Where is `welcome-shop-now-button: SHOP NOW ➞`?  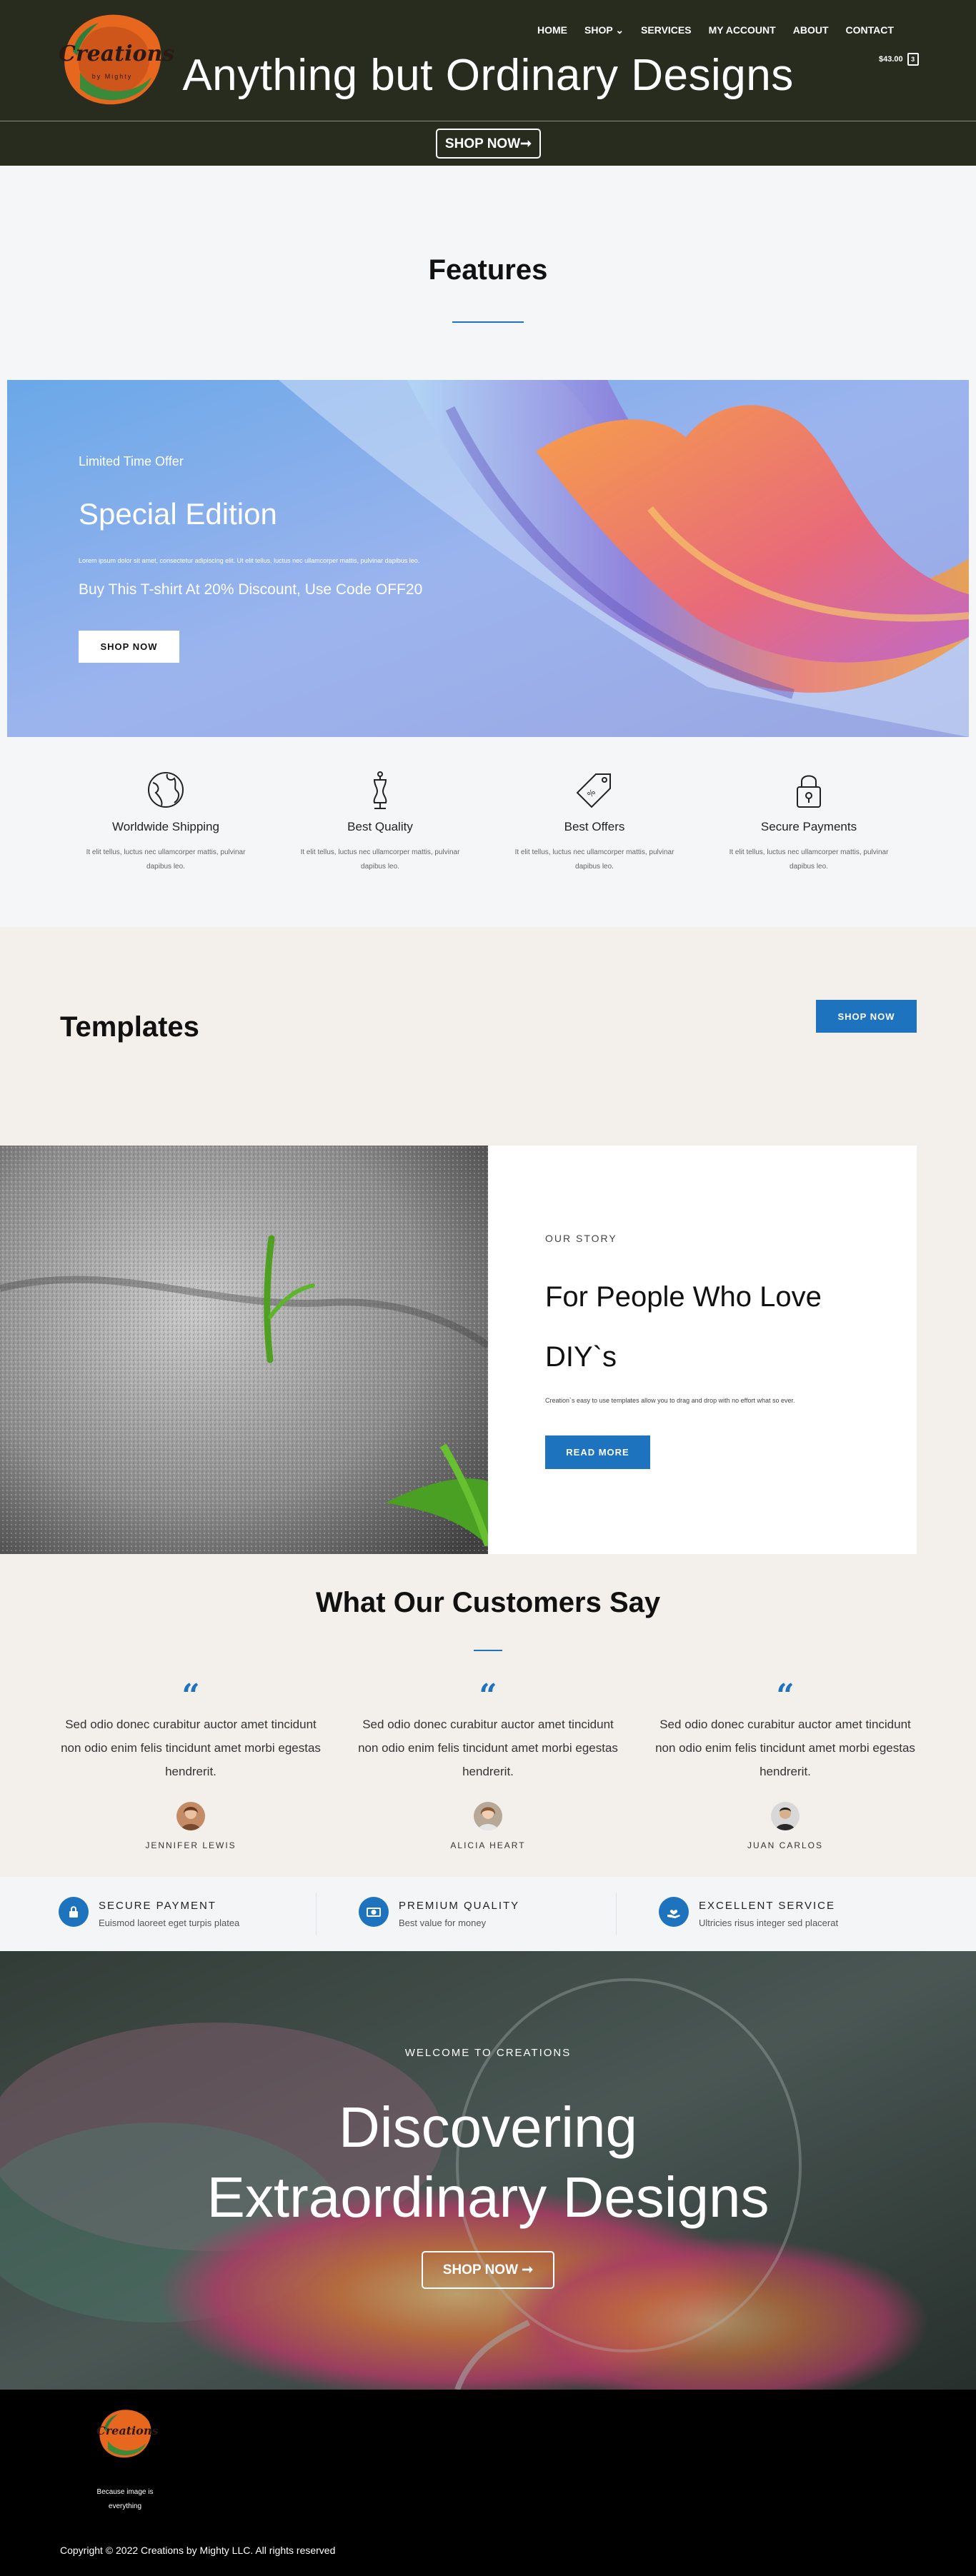
welcome-shop-now-button: SHOP NOW ➞ is located at coordinates (488, 2270).